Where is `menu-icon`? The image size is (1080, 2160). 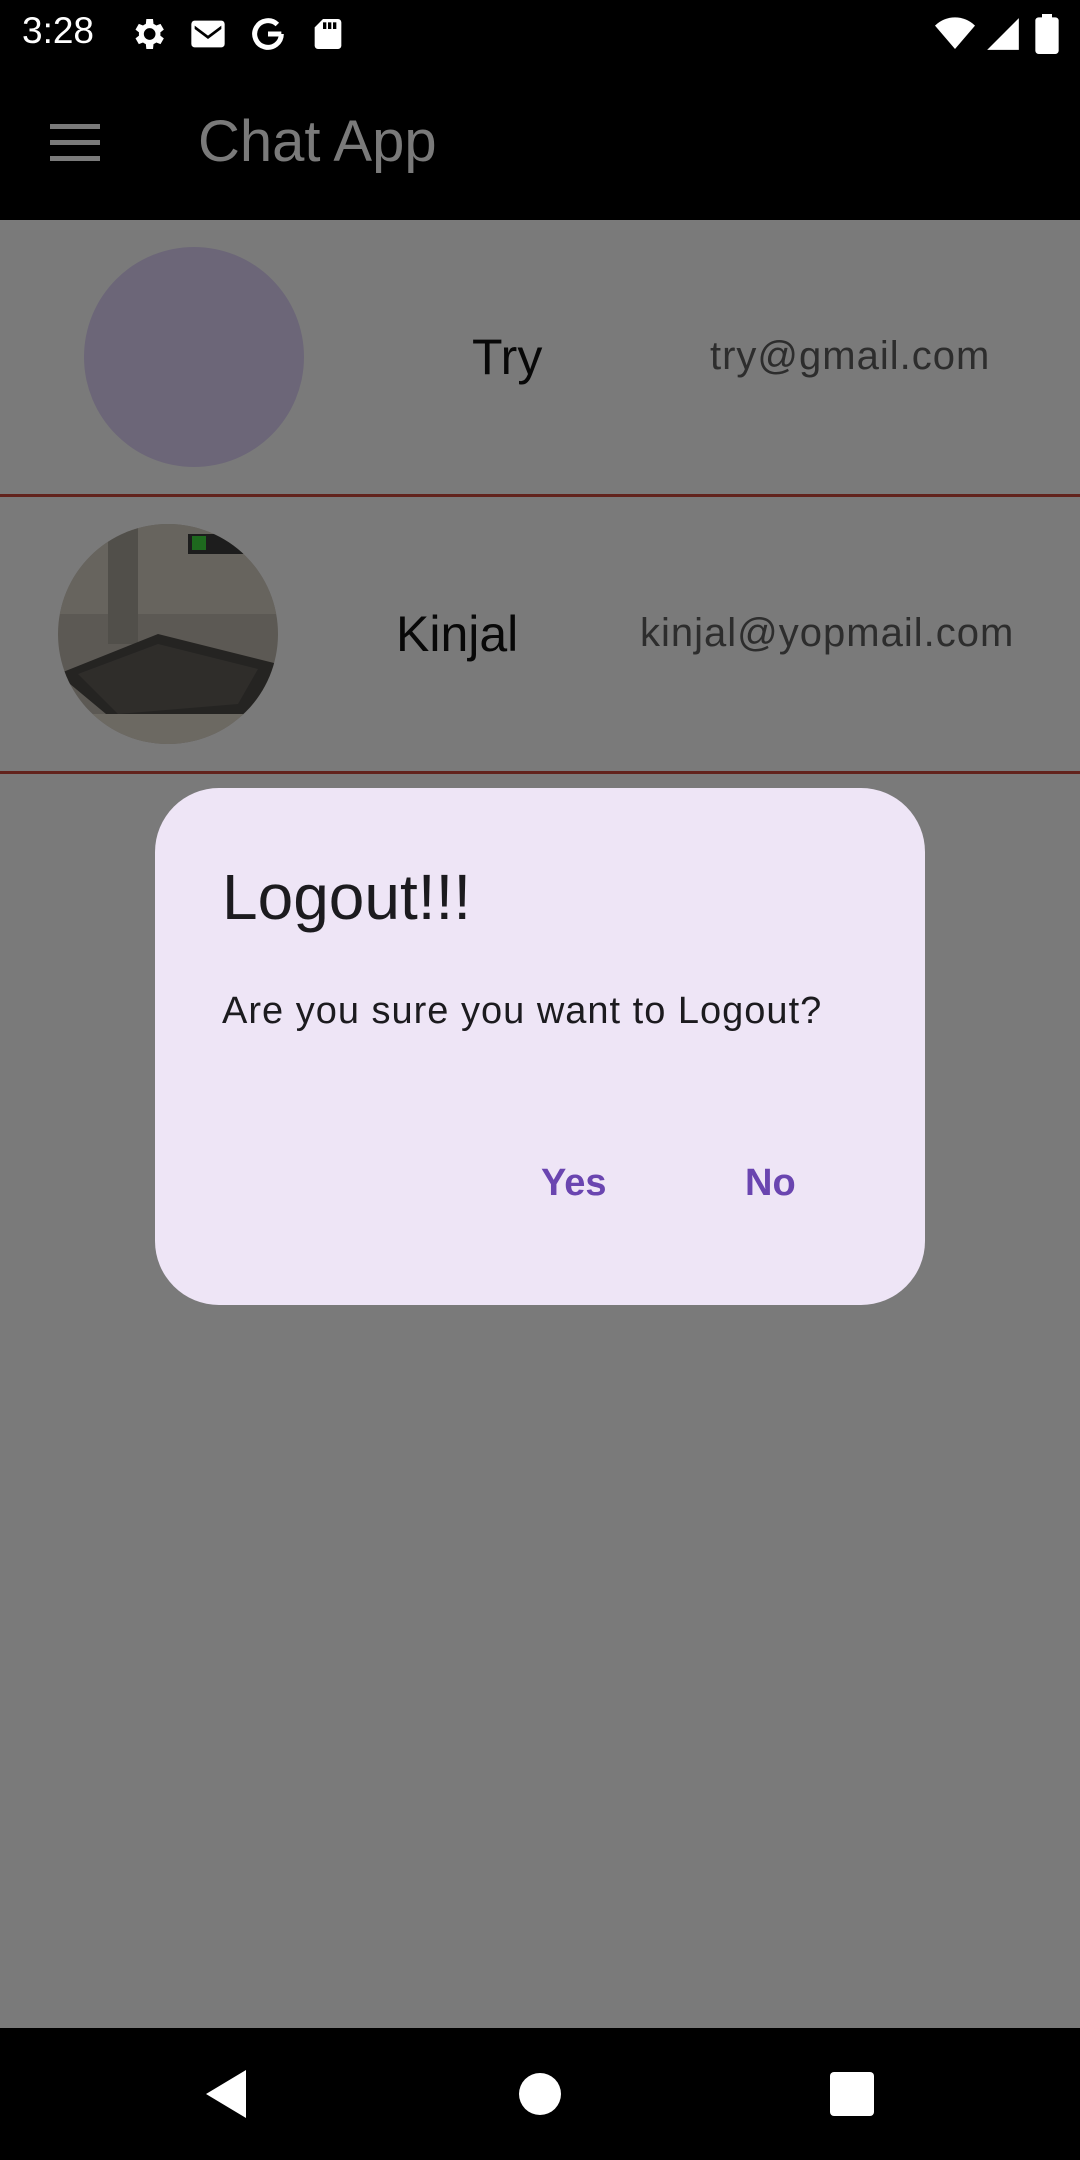 menu-icon is located at coordinates (76, 144).